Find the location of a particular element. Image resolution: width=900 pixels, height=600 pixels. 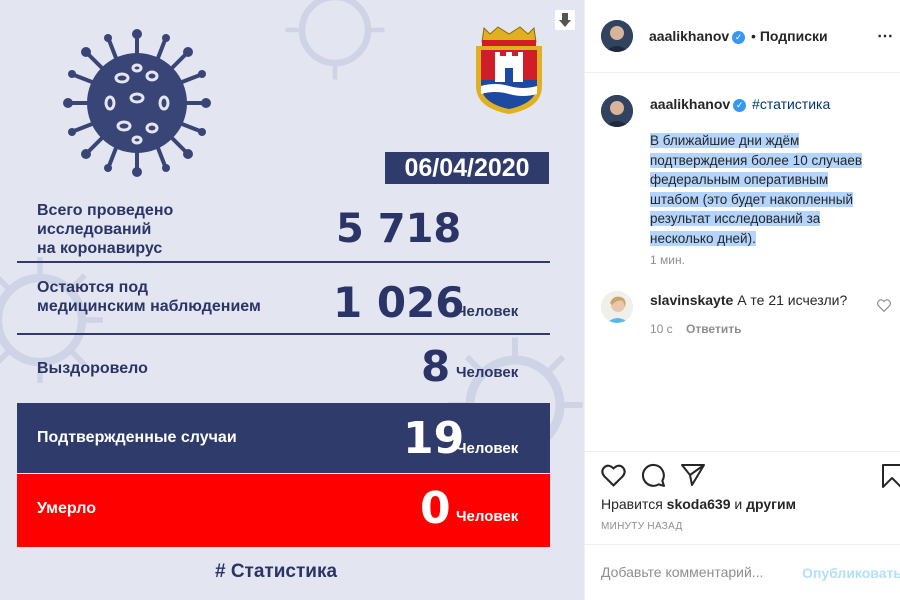

report-date: 06/04/2020 is located at coordinates (467, 168).